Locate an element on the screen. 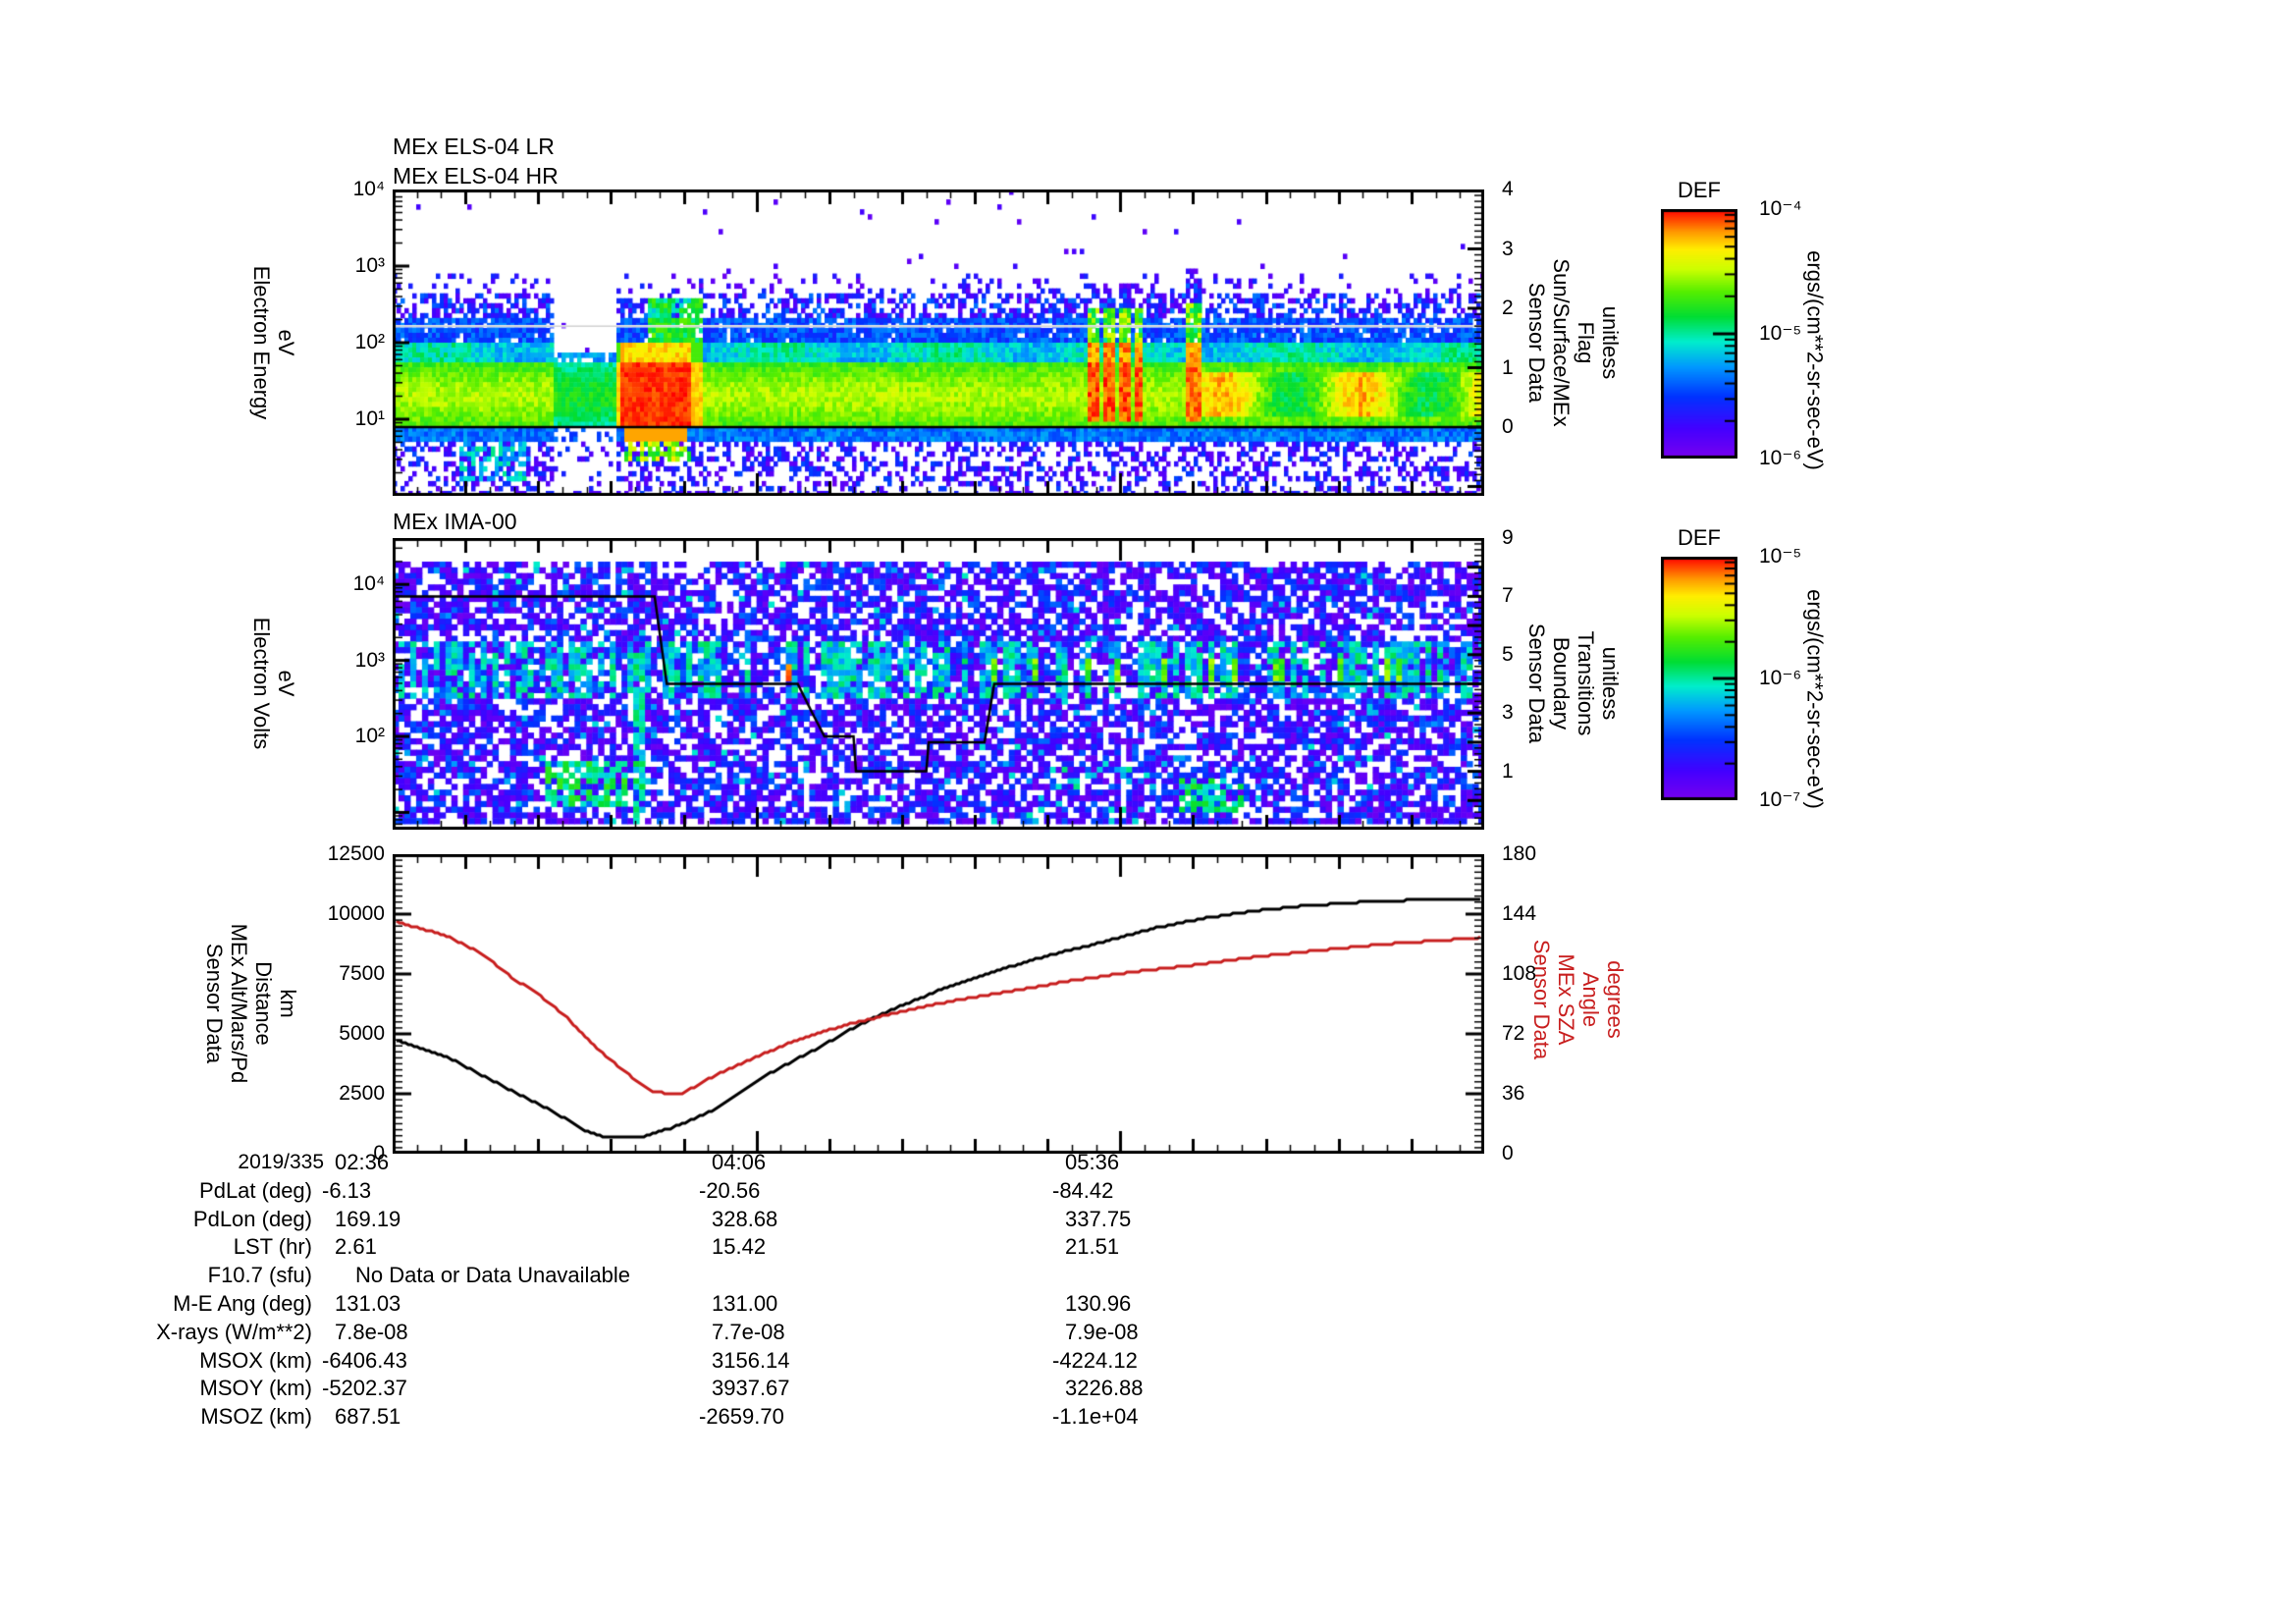 This screenshot has height=1623, width=2296. table-row-label: F10.7 (sfu) is located at coordinates (259, 1275).